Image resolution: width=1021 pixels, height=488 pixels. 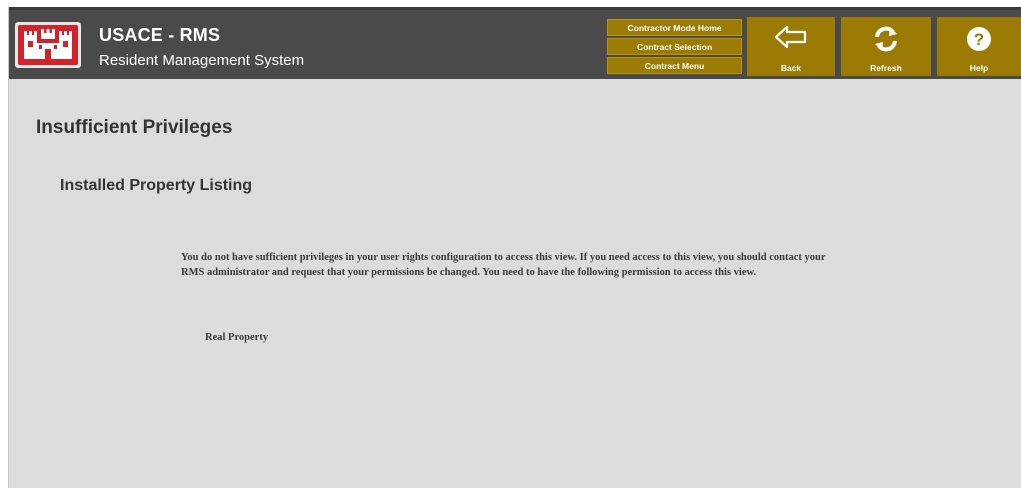 I want to click on app-subtitle: Resident Management System, so click(x=202, y=60).